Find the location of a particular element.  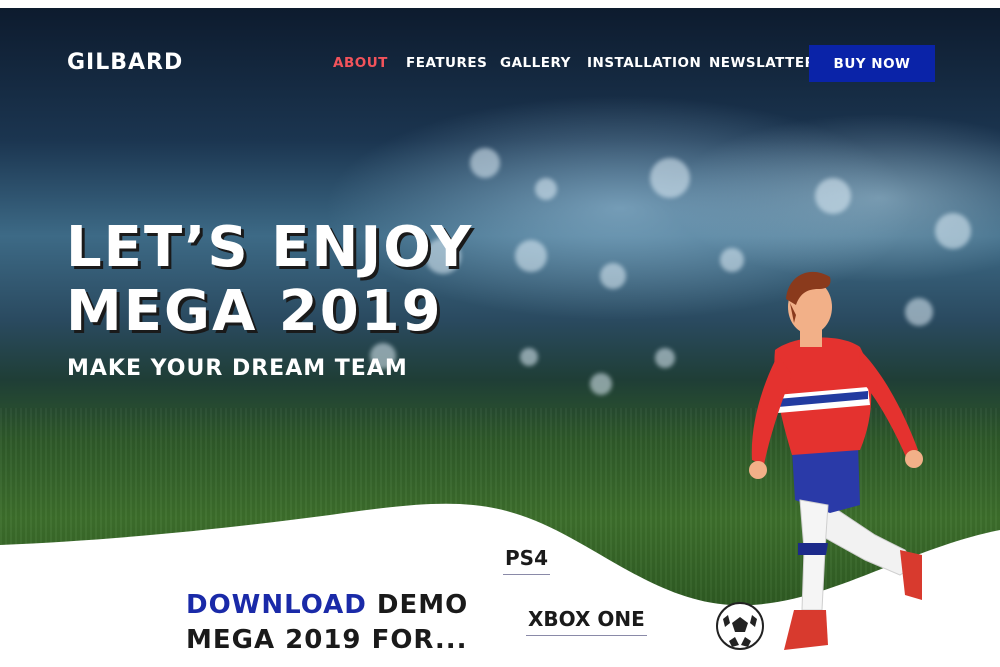

download-highlight: DOWNLOAD is located at coordinates (276, 605).